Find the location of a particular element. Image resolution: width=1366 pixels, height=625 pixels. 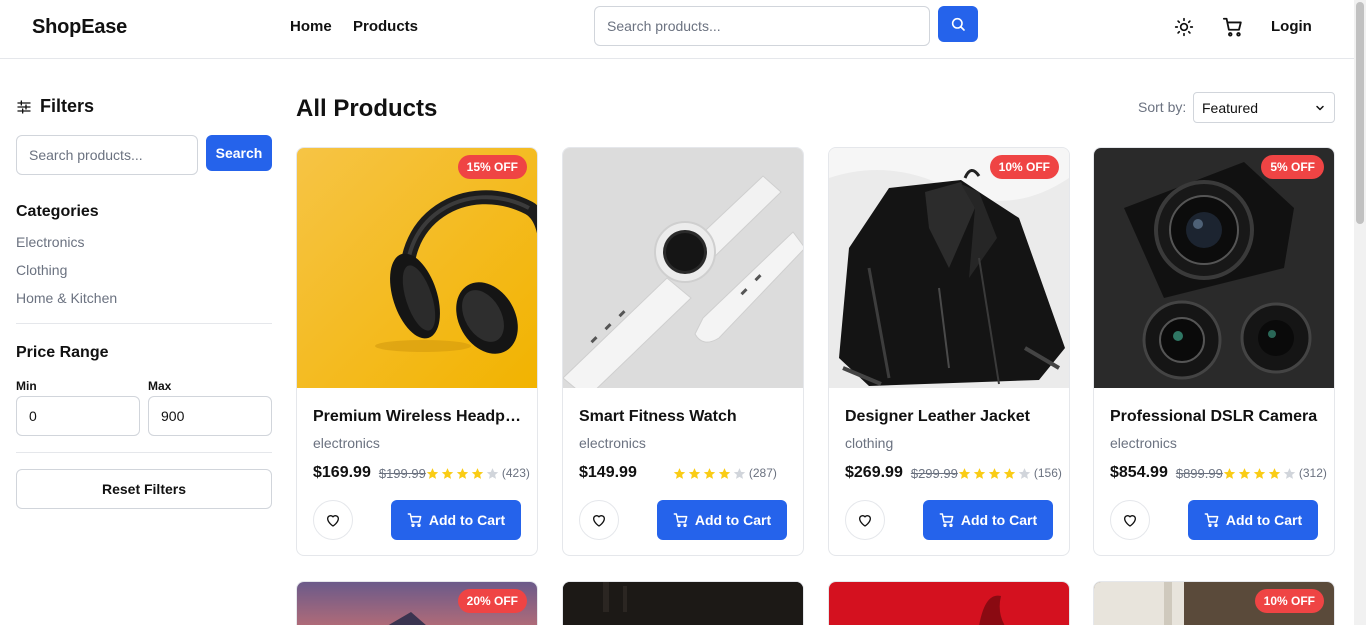

product-image-jacket is located at coordinates (949, 268).